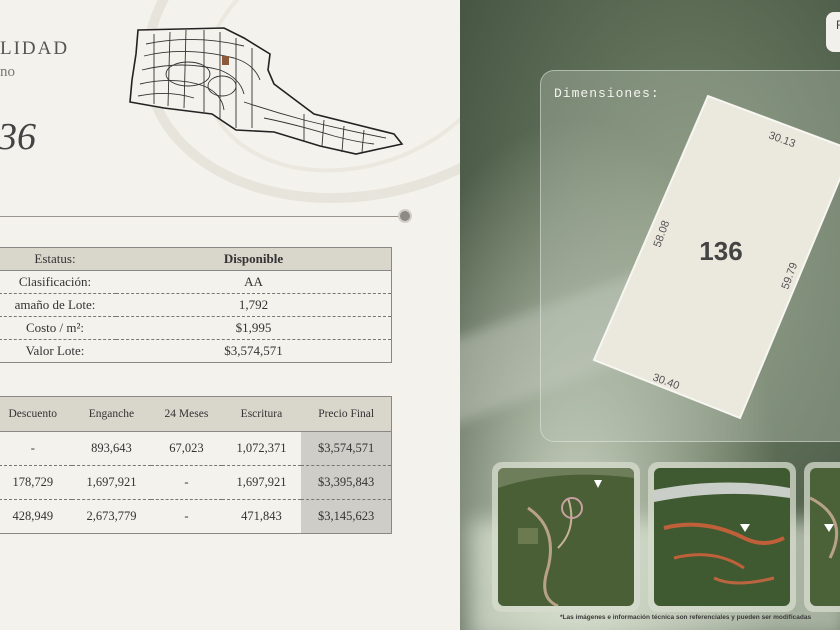 The width and height of the screenshot is (840, 630). I want to click on lot-label: 136, so click(720, 251).